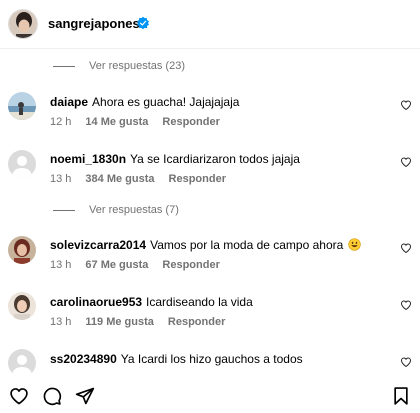 The width and height of the screenshot is (420, 413). Describe the element at coordinates (83, 359) in the screenshot. I see `comment-username: ss20234890` at that location.